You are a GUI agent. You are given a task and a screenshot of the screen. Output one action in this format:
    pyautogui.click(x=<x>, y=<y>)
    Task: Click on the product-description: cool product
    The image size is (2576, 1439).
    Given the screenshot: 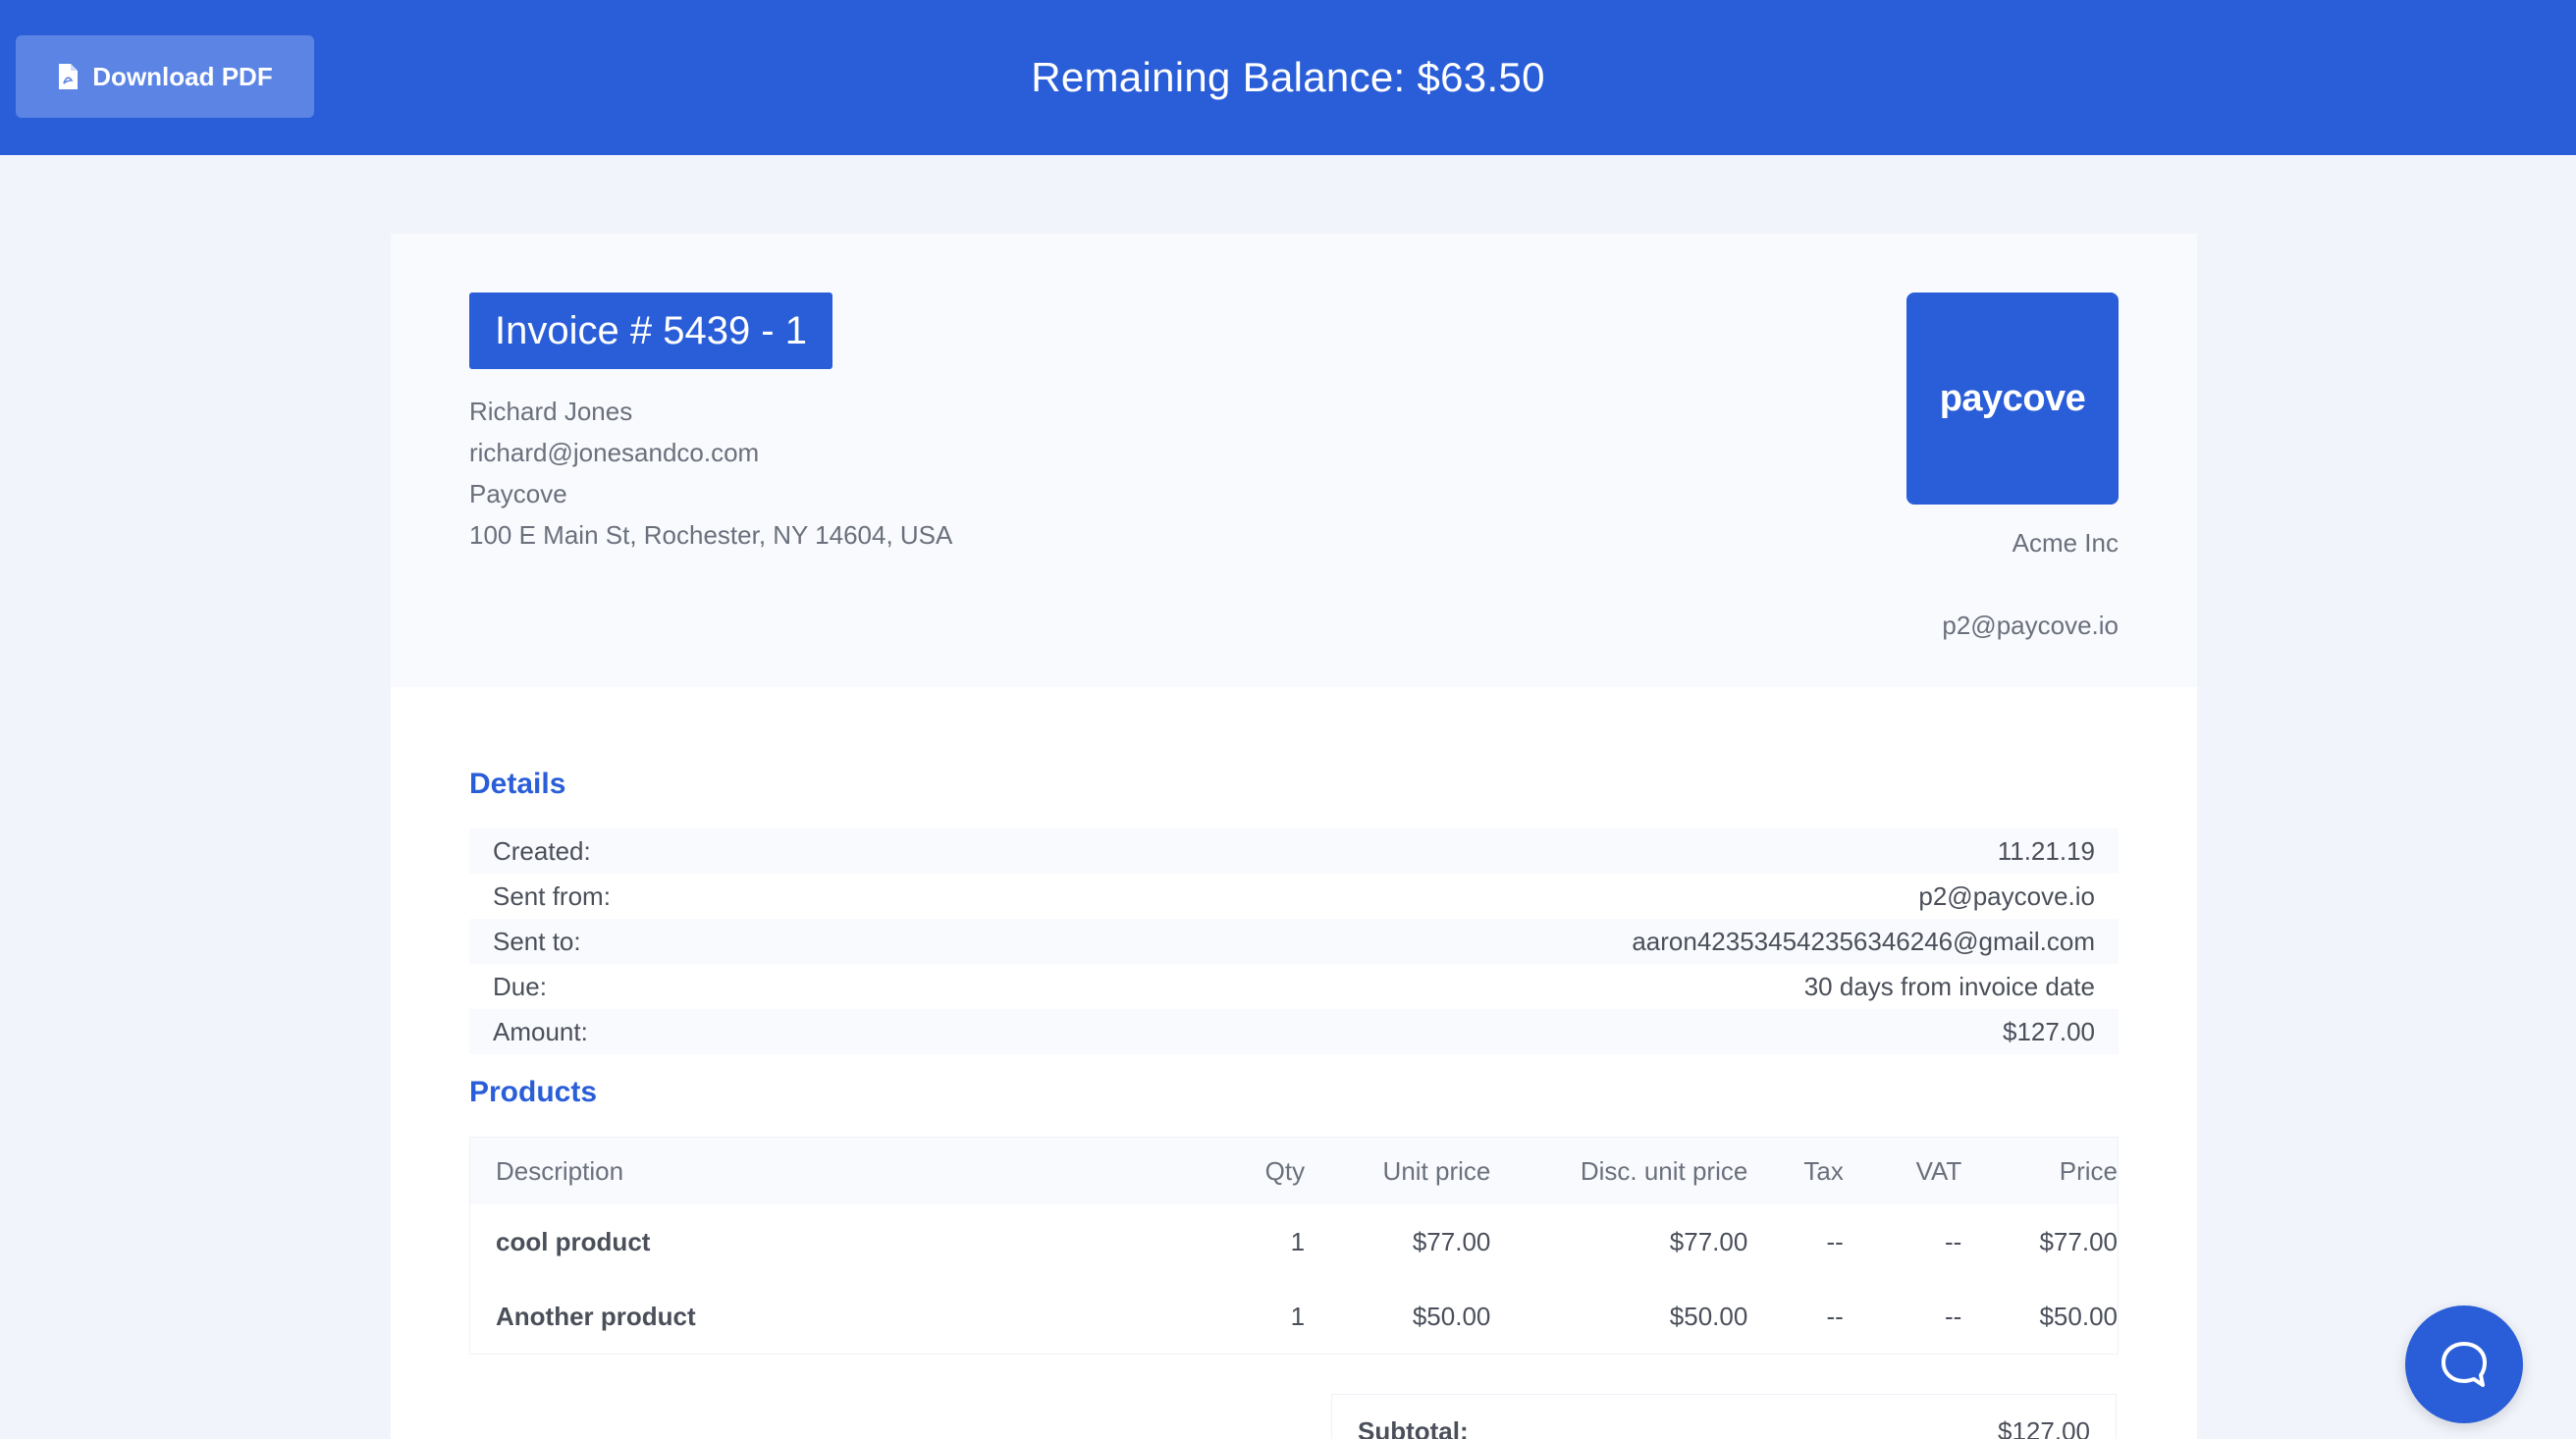 What is the action you would take?
    pyautogui.click(x=573, y=1241)
    